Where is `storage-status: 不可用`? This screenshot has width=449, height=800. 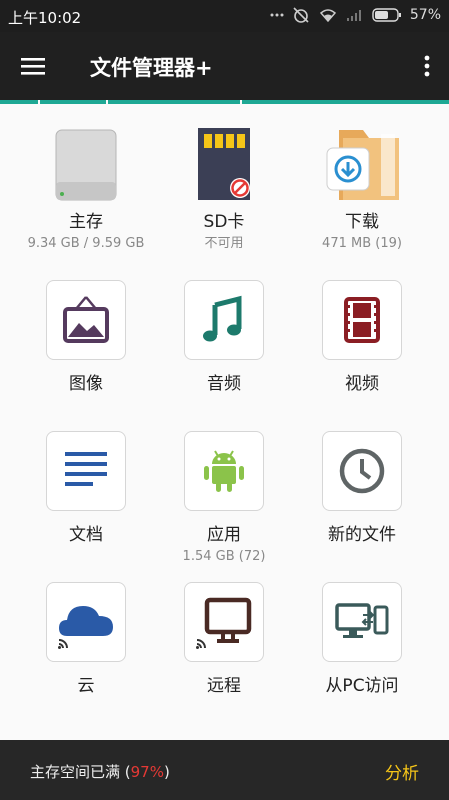 storage-status: 不可用 is located at coordinates (224, 243).